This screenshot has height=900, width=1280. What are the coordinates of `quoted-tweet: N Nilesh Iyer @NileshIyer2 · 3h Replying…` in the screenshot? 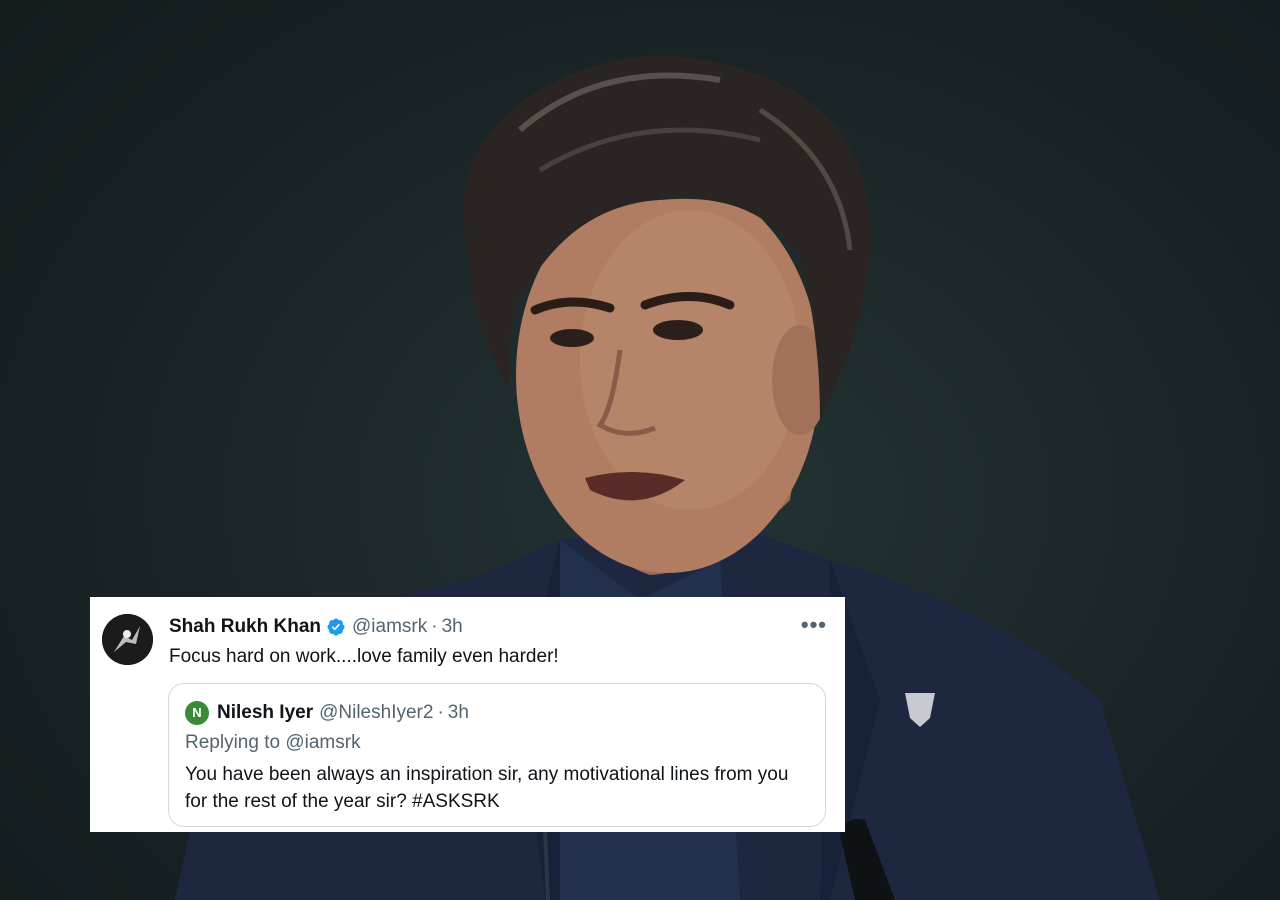 It's located at (497, 755).